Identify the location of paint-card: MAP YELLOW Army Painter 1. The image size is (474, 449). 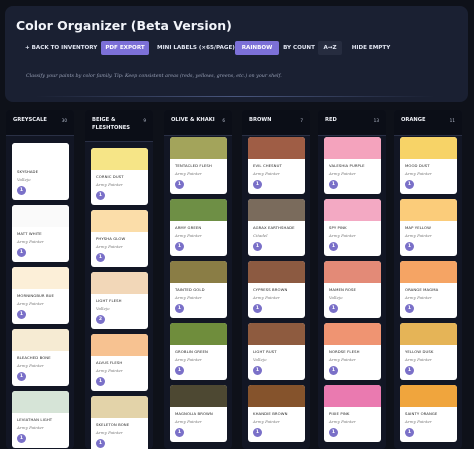
(428, 227).